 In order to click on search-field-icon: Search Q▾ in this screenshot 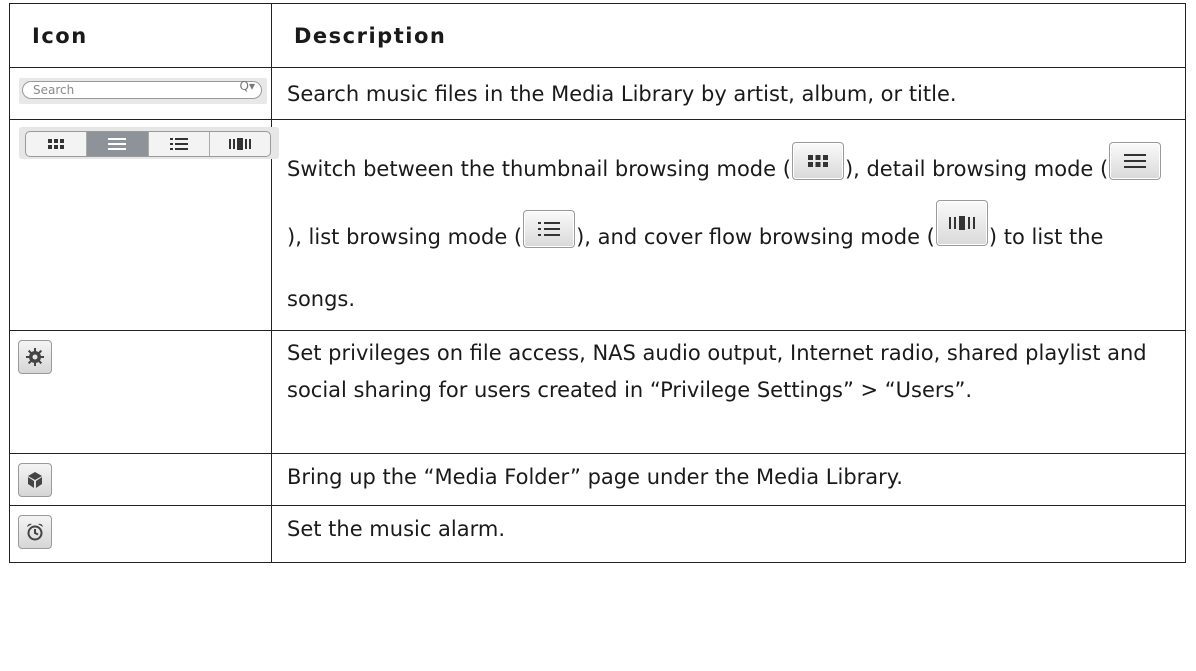, I will do `click(143, 91)`.